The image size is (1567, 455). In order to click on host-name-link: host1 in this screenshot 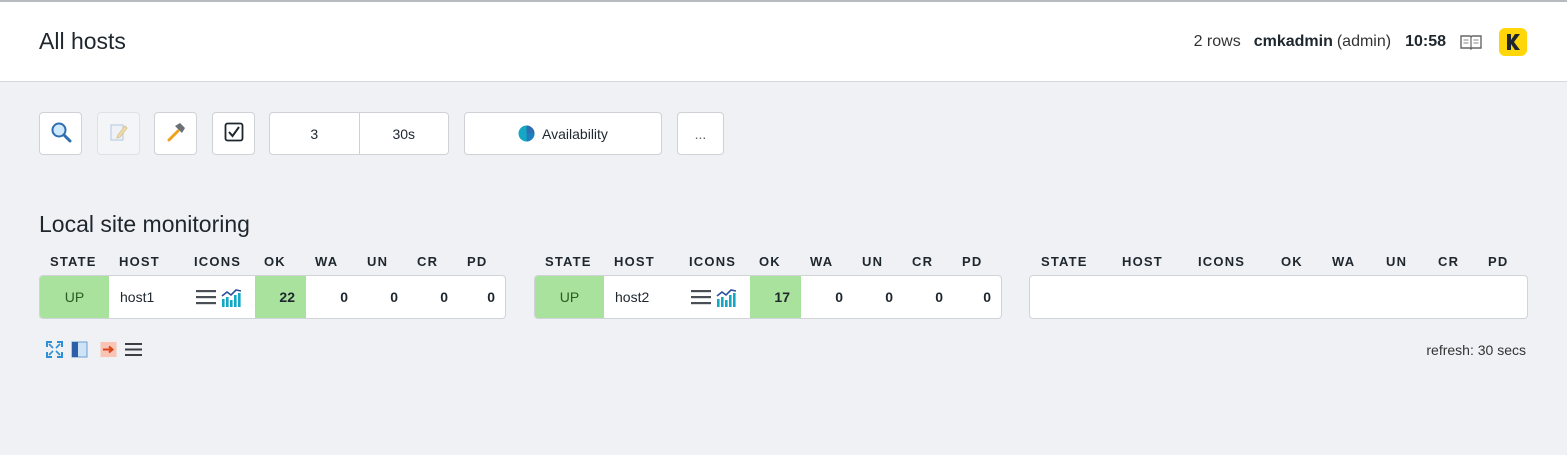, I will do `click(155, 297)`.